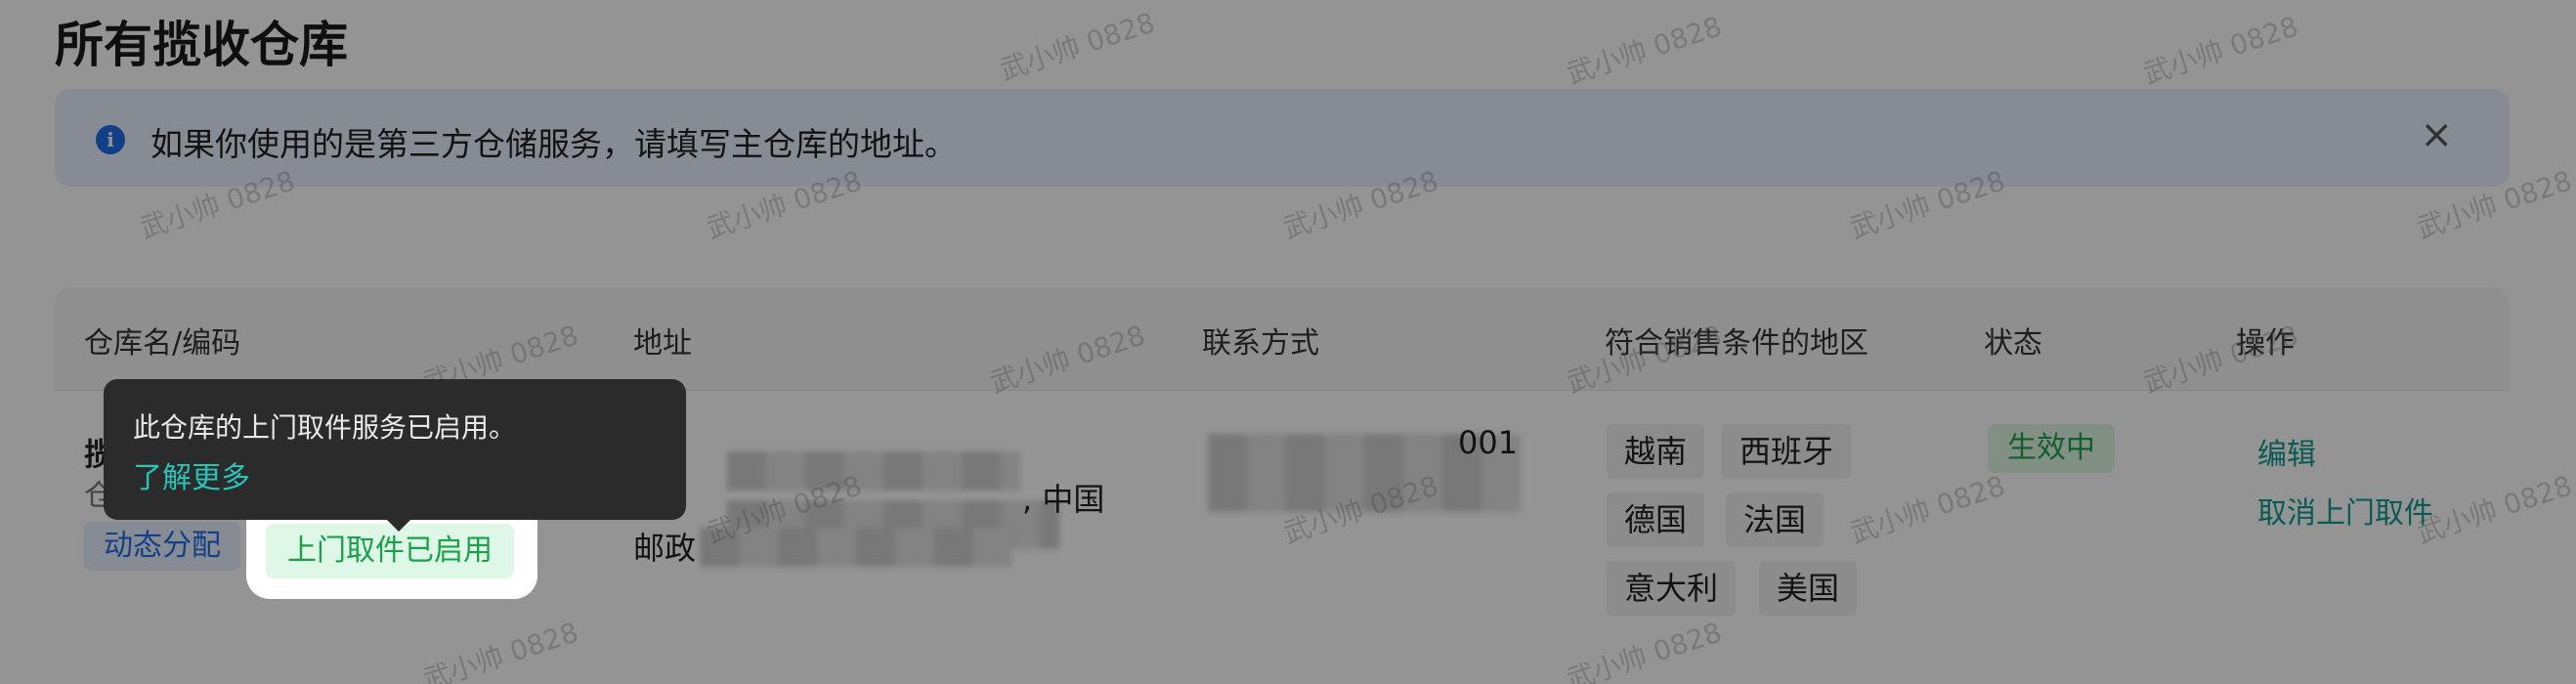  What do you see at coordinates (390, 551) in the screenshot?
I see `pickup-enabled-badge: 上门取件已启用` at bounding box center [390, 551].